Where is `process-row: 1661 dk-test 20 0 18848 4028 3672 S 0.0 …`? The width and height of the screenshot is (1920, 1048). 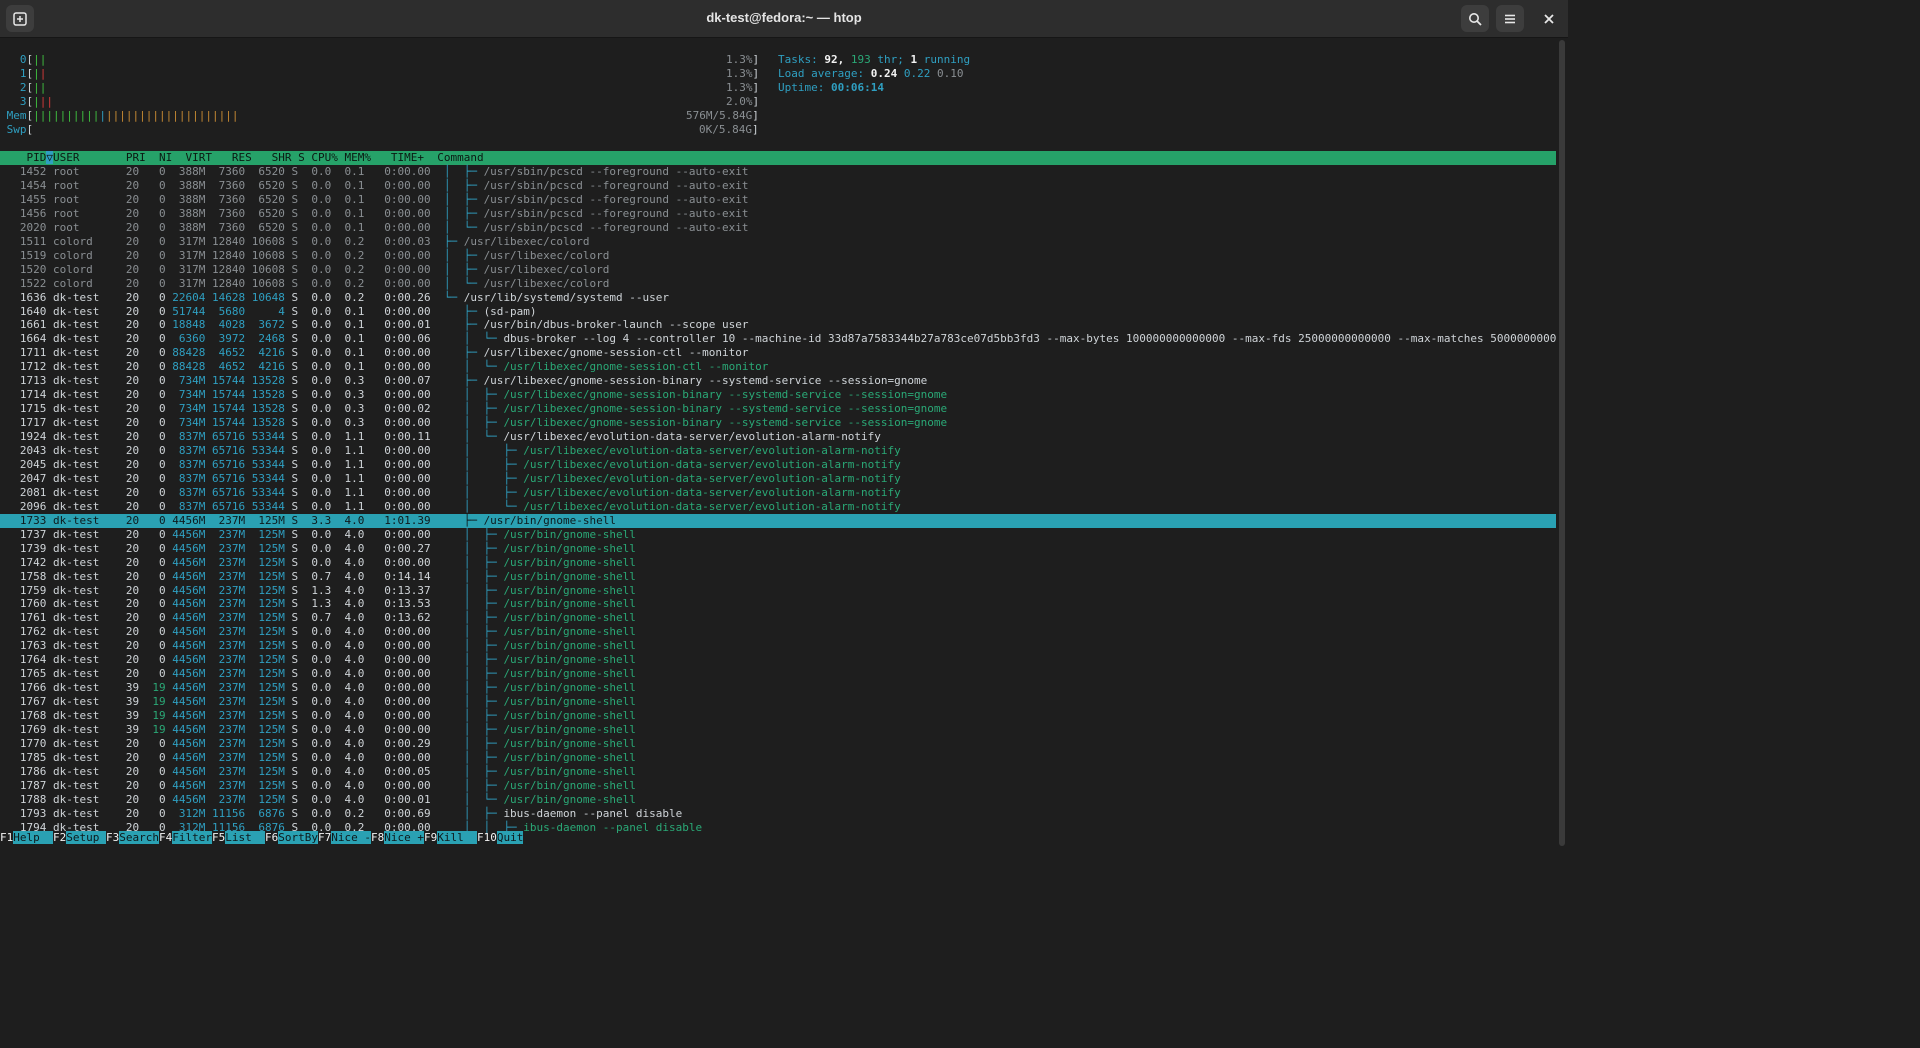
process-row: 1661 dk-test 20 0 18848 4028 3672 S 0.0 … is located at coordinates (374, 325).